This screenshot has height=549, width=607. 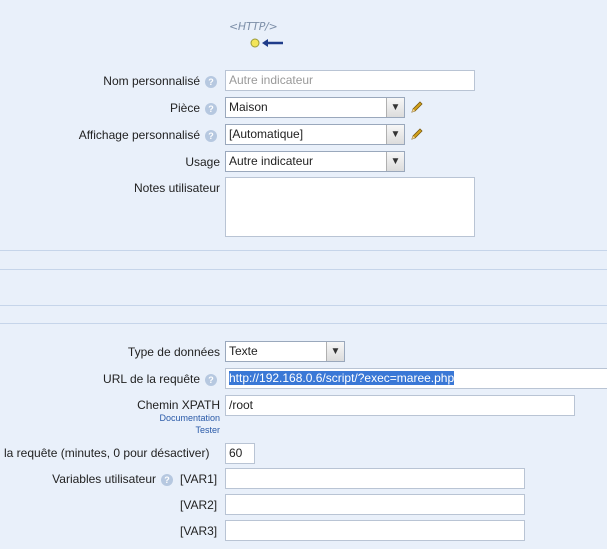 What do you see at coordinates (173, 352) in the screenshot?
I see `type-label: Type de données` at bounding box center [173, 352].